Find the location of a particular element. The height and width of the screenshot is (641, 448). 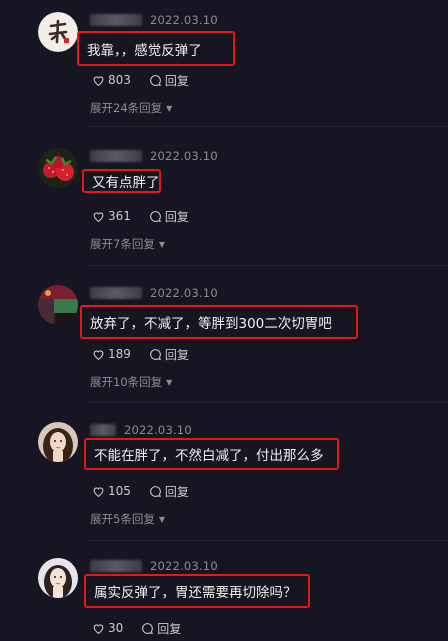

avatar-photo-icon is located at coordinates (58, 305).